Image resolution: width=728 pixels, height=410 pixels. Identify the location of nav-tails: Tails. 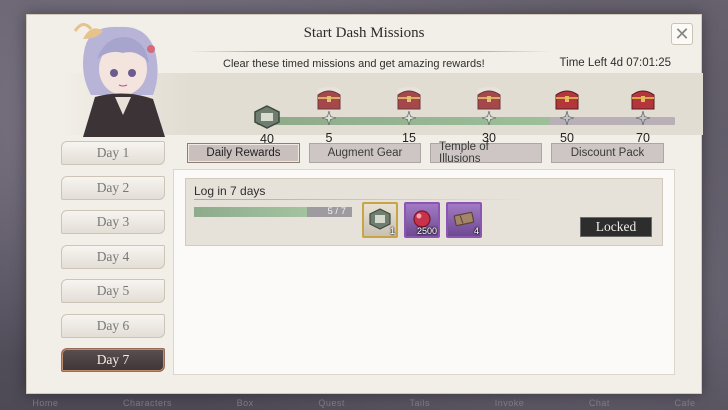
(420, 403).